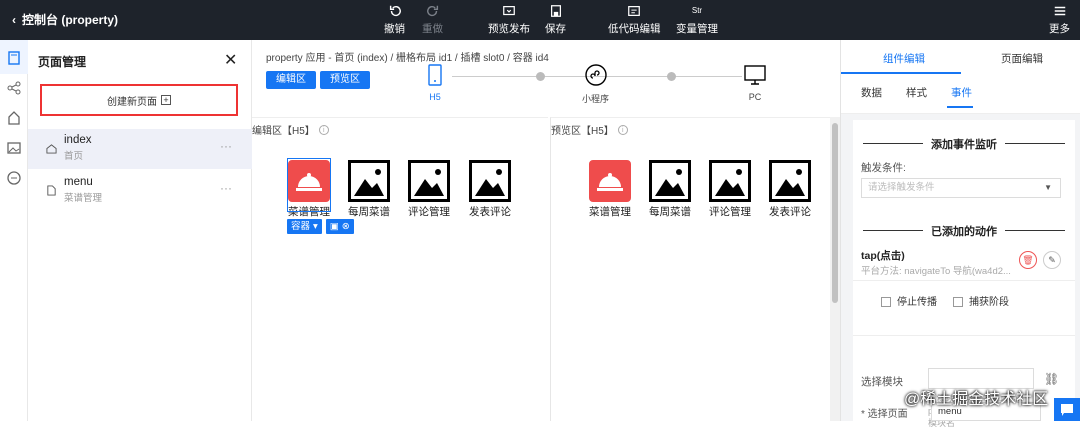  I want to click on selection-actions: ▣ ⊗, so click(339, 226).